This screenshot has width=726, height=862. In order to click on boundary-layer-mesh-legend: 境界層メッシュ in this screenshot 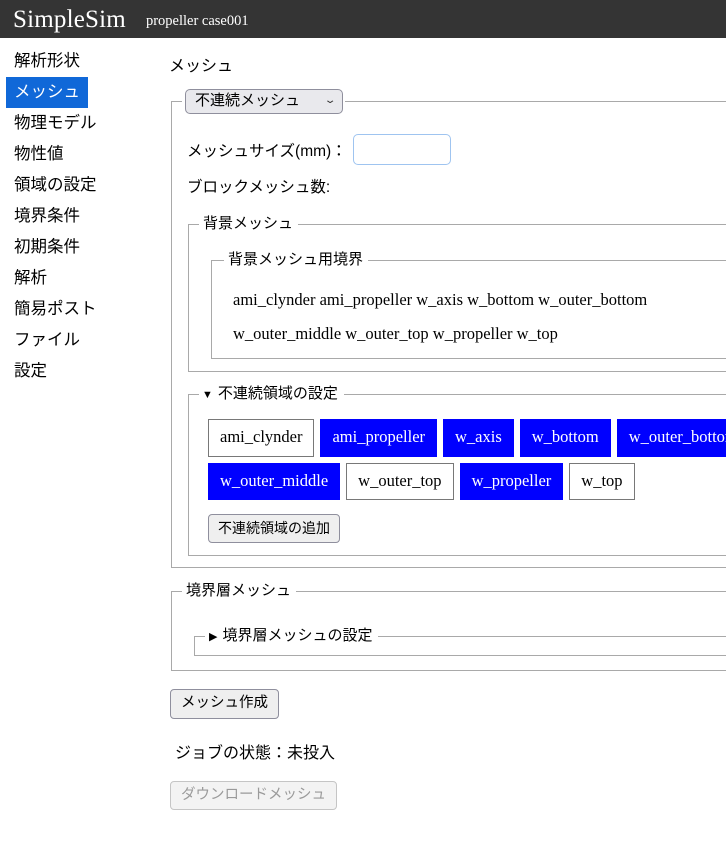, I will do `click(239, 591)`.